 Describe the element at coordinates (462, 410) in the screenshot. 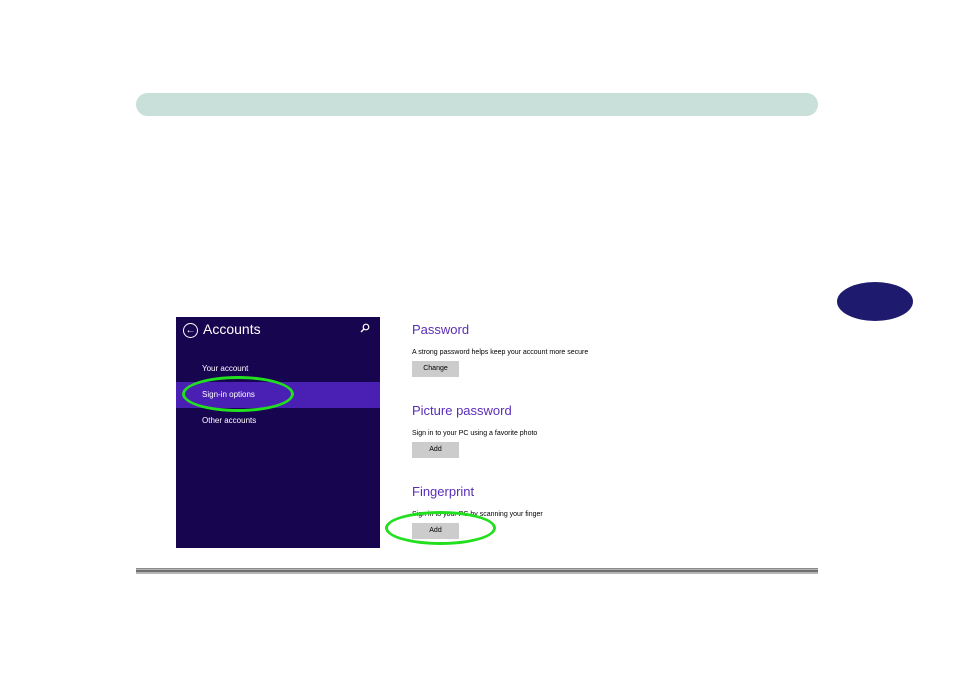

I see `picture-password-heading: Picture password` at that location.